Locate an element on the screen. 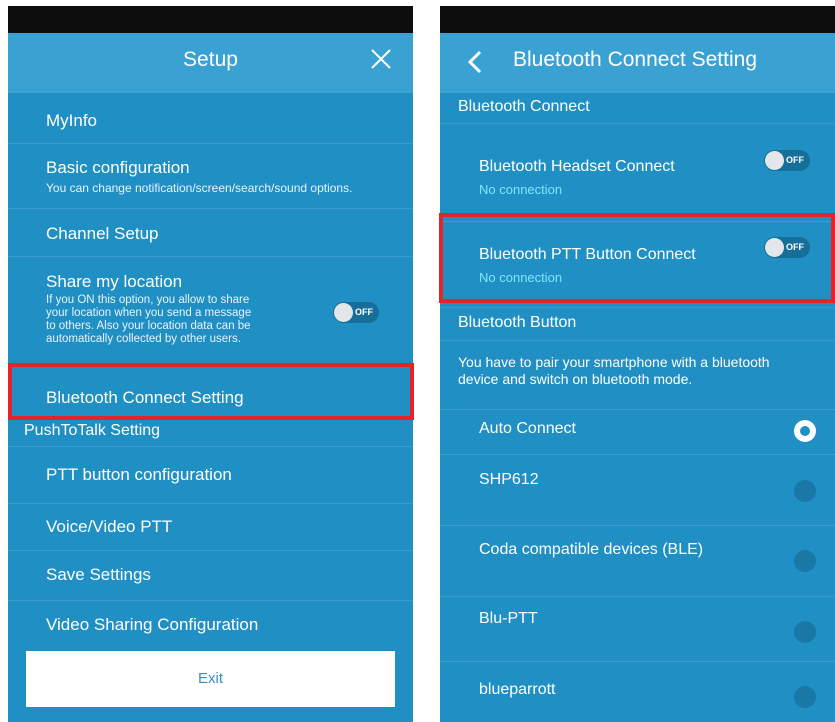 This screenshot has width=835, height=722. highlight-box-bluetooth-ptt-button is located at coordinates (637, 258).